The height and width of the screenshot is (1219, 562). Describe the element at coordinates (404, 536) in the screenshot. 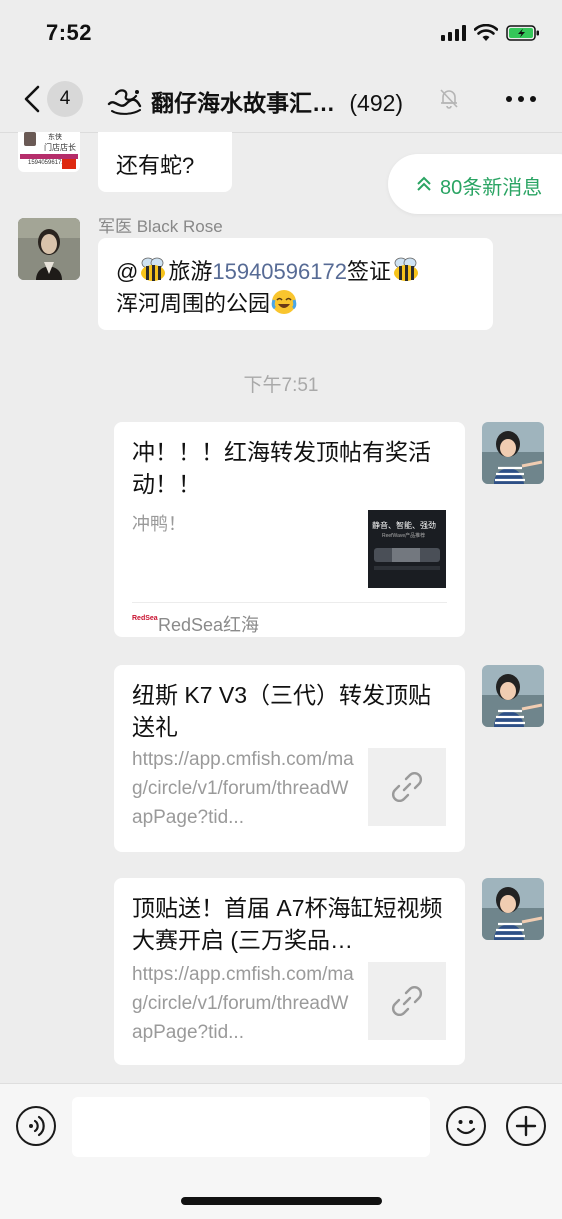

I see `thumbnail-subtext: ReefWave产品推荐` at that location.